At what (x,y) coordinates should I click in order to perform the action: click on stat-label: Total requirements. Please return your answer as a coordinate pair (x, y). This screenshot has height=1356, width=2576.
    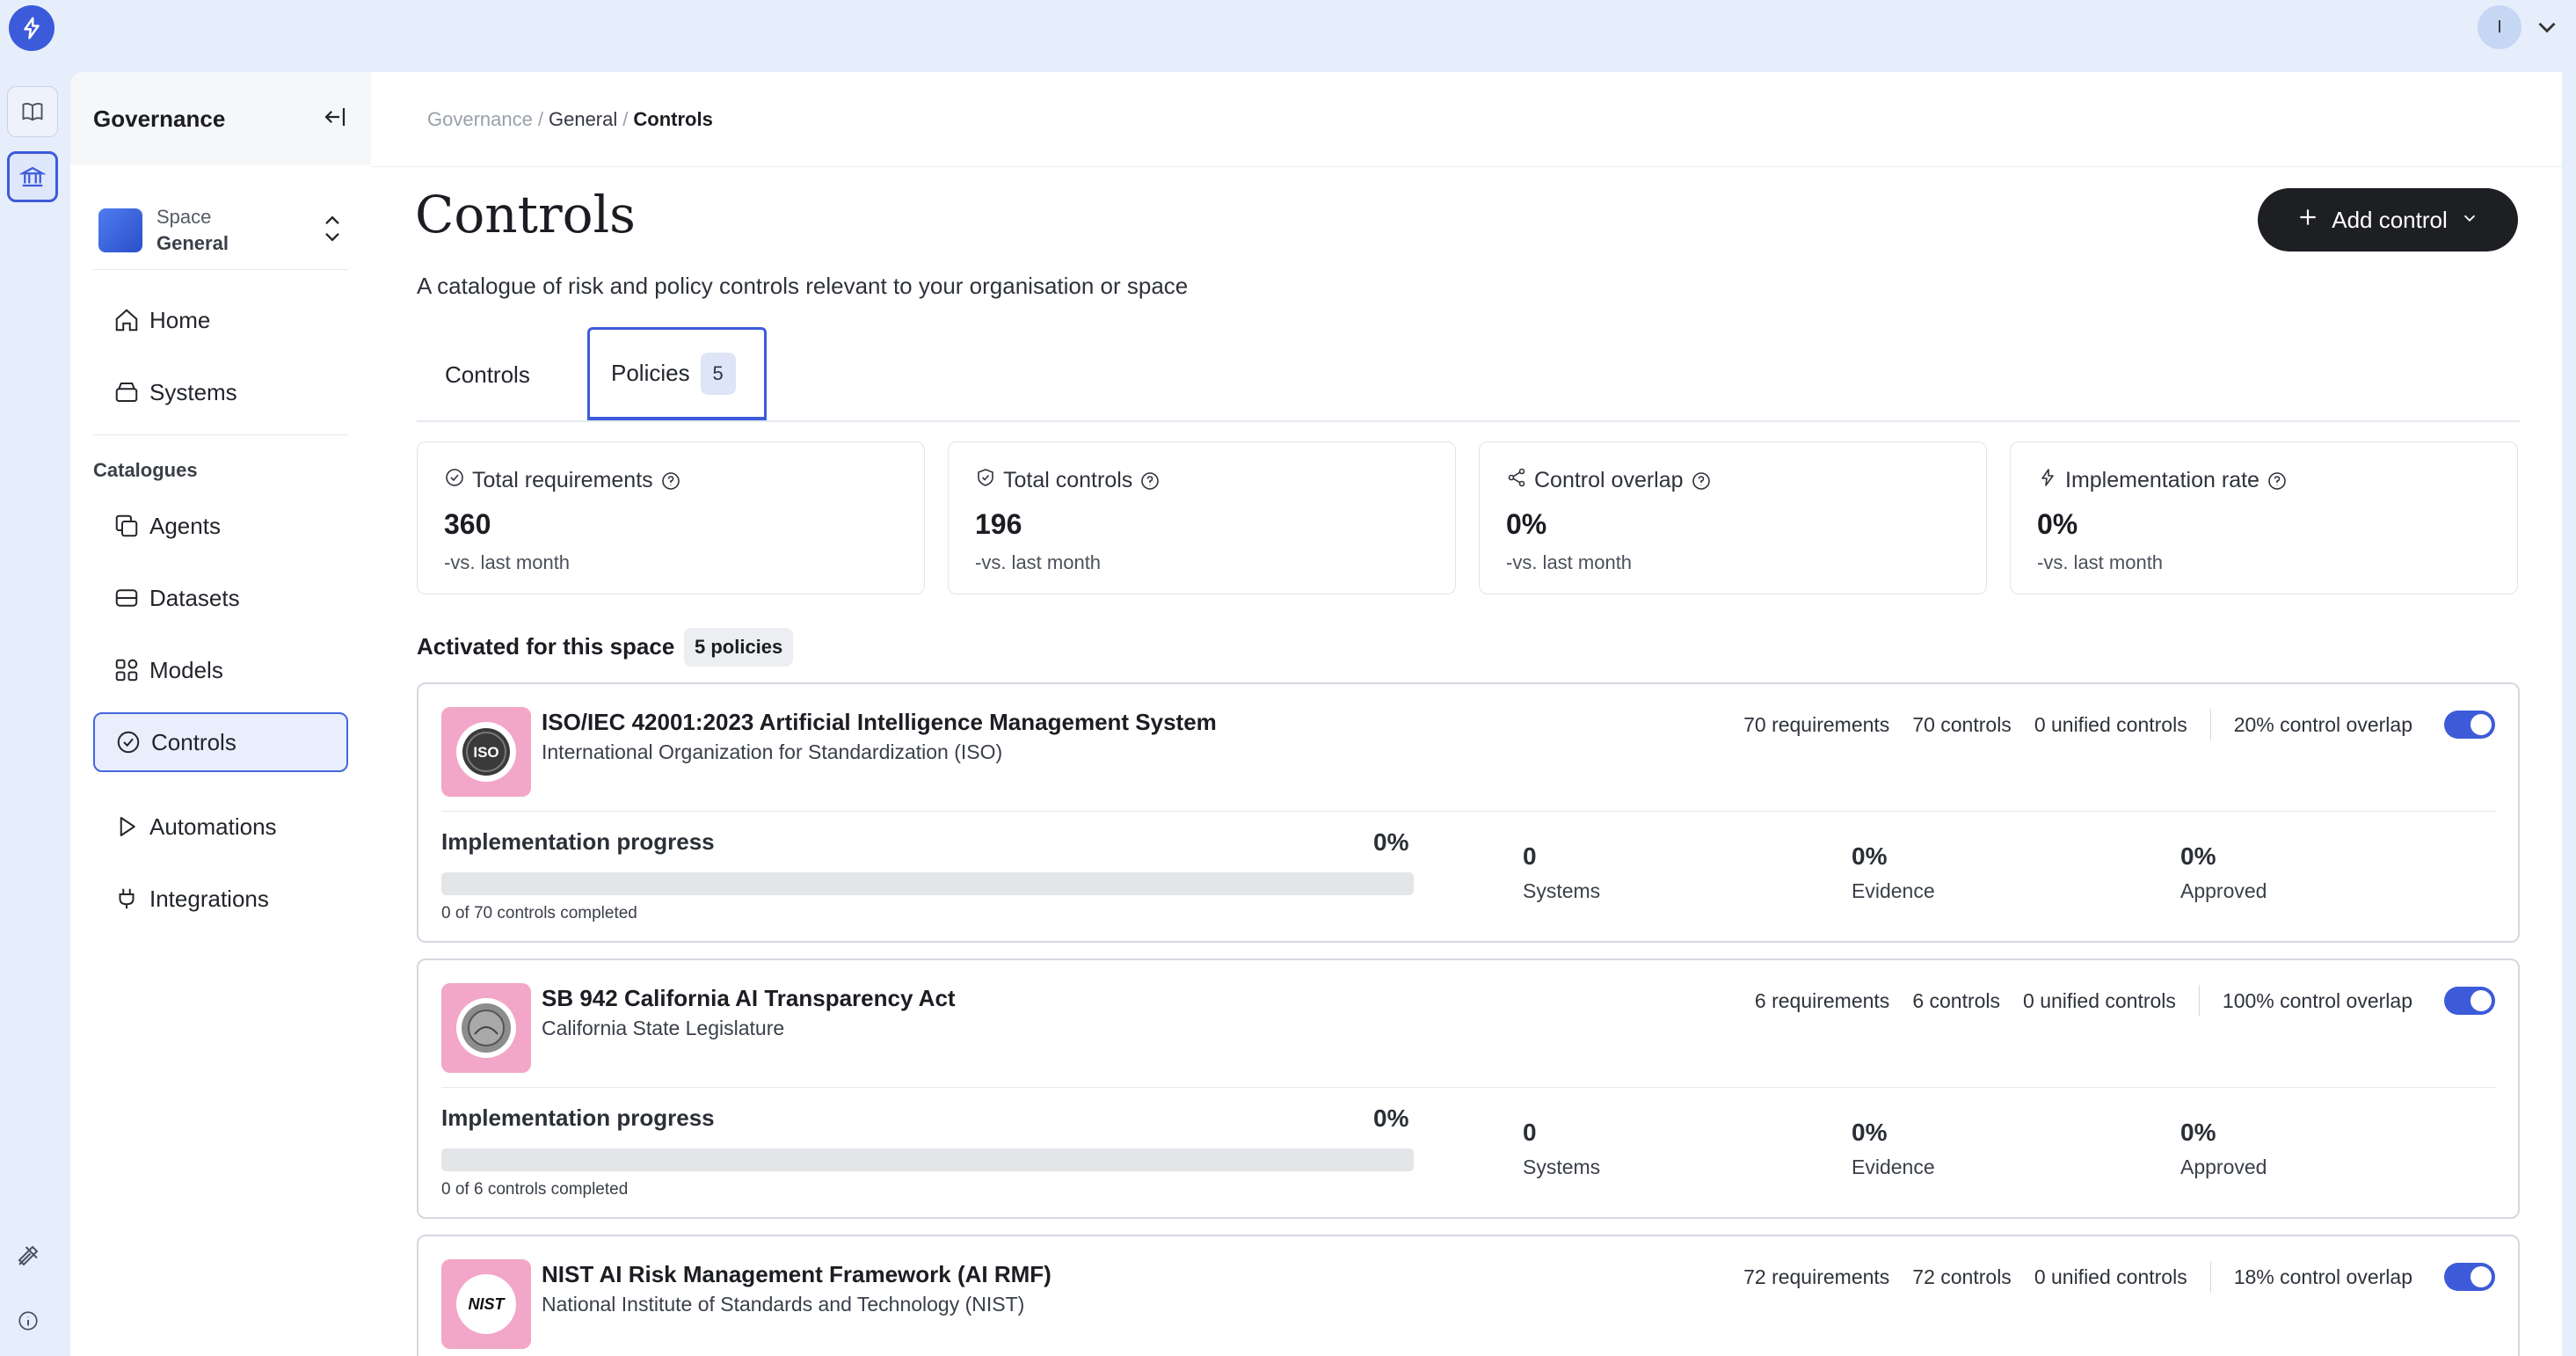
    Looking at the image, I should click on (562, 480).